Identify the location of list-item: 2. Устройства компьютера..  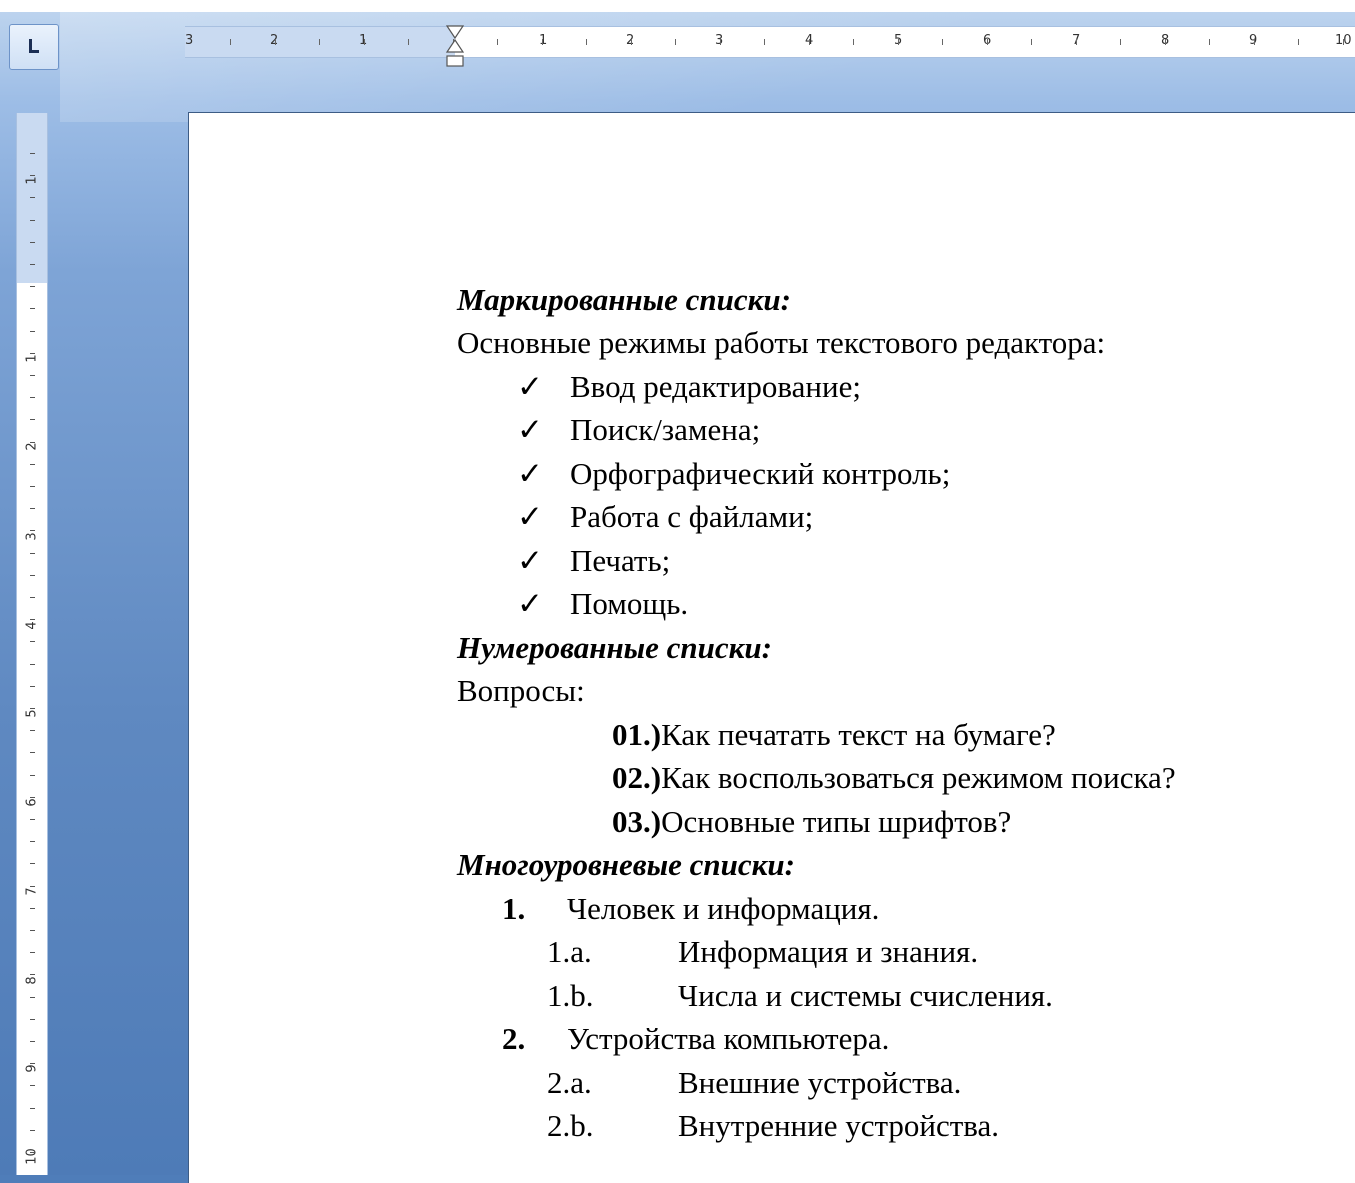
(807, 1041).